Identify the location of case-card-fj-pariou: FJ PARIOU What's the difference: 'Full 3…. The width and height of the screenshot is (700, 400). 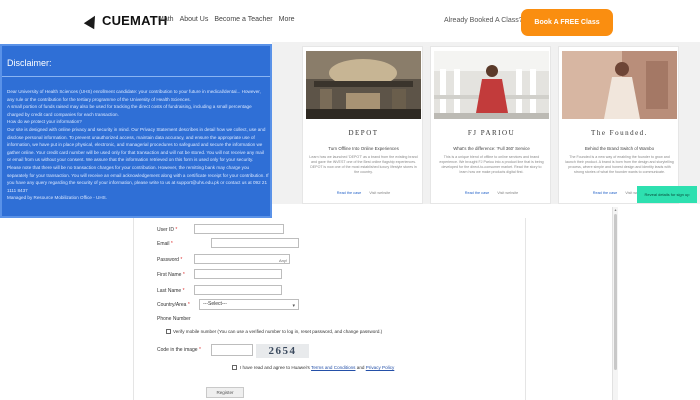
(490, 125).